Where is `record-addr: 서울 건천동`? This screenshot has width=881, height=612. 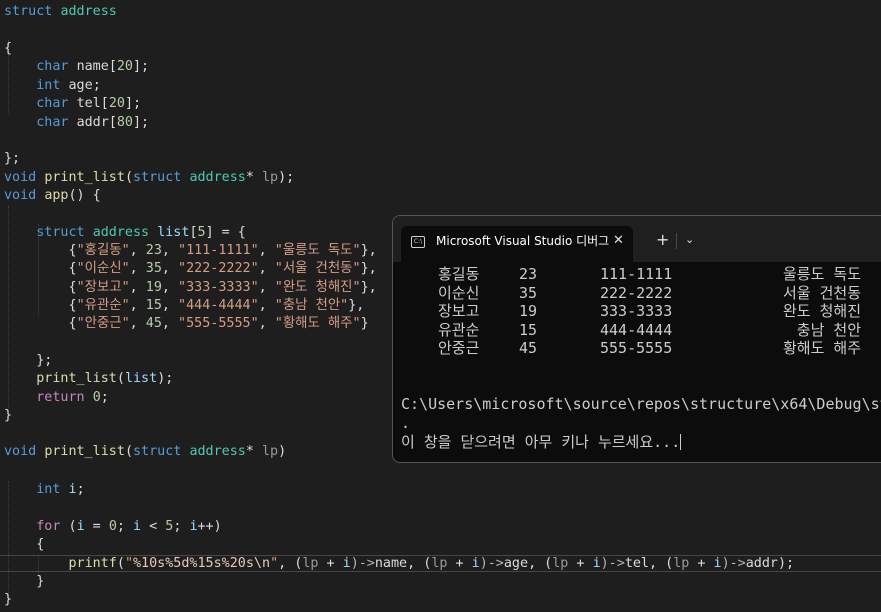
record-addr: 서울 건천동 is located at coordinates (821, 293).